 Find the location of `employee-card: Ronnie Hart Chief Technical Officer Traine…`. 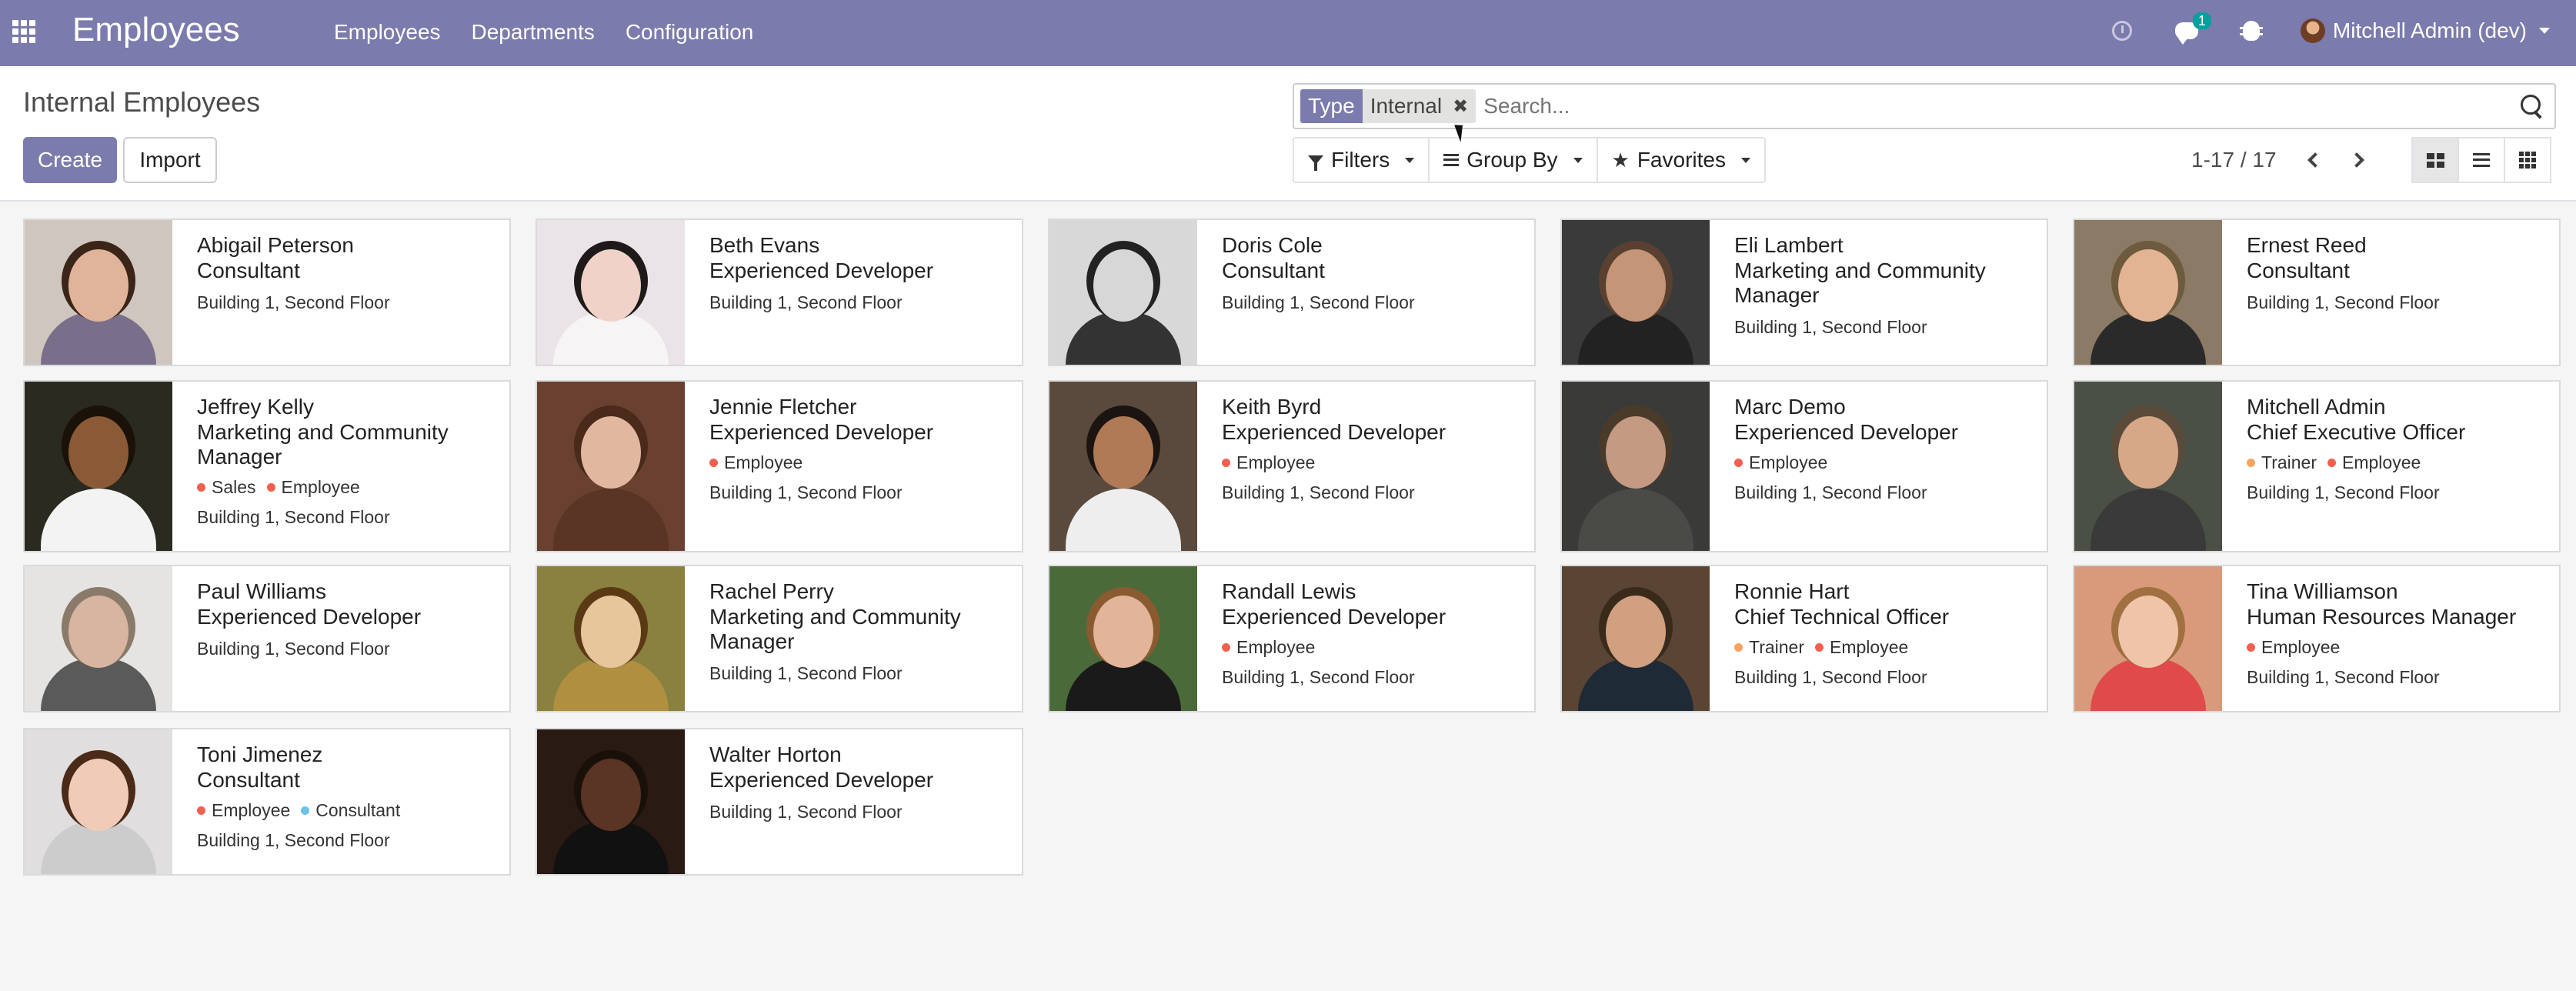

employee-card: Ronnie Hart Chief Technical Officer Traine… is located at coordinates (1804, 638).